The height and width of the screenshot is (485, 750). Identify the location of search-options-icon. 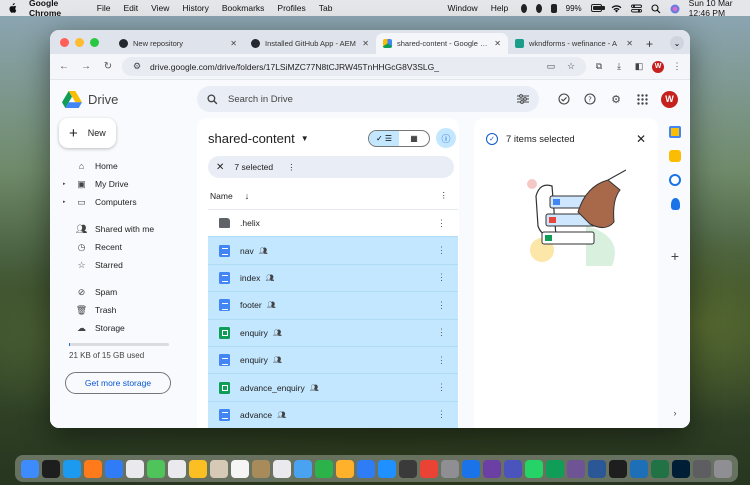
(523, 99).